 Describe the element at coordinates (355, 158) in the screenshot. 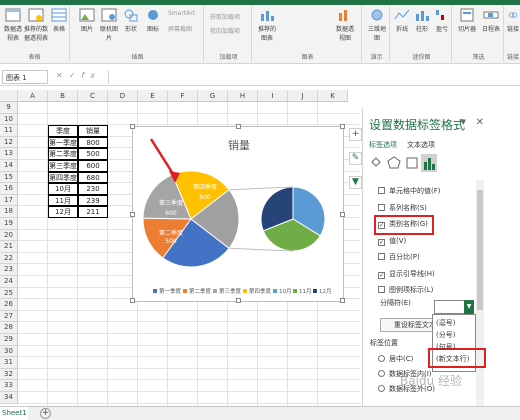

I see `chart-styles-button: ✎` at that location.